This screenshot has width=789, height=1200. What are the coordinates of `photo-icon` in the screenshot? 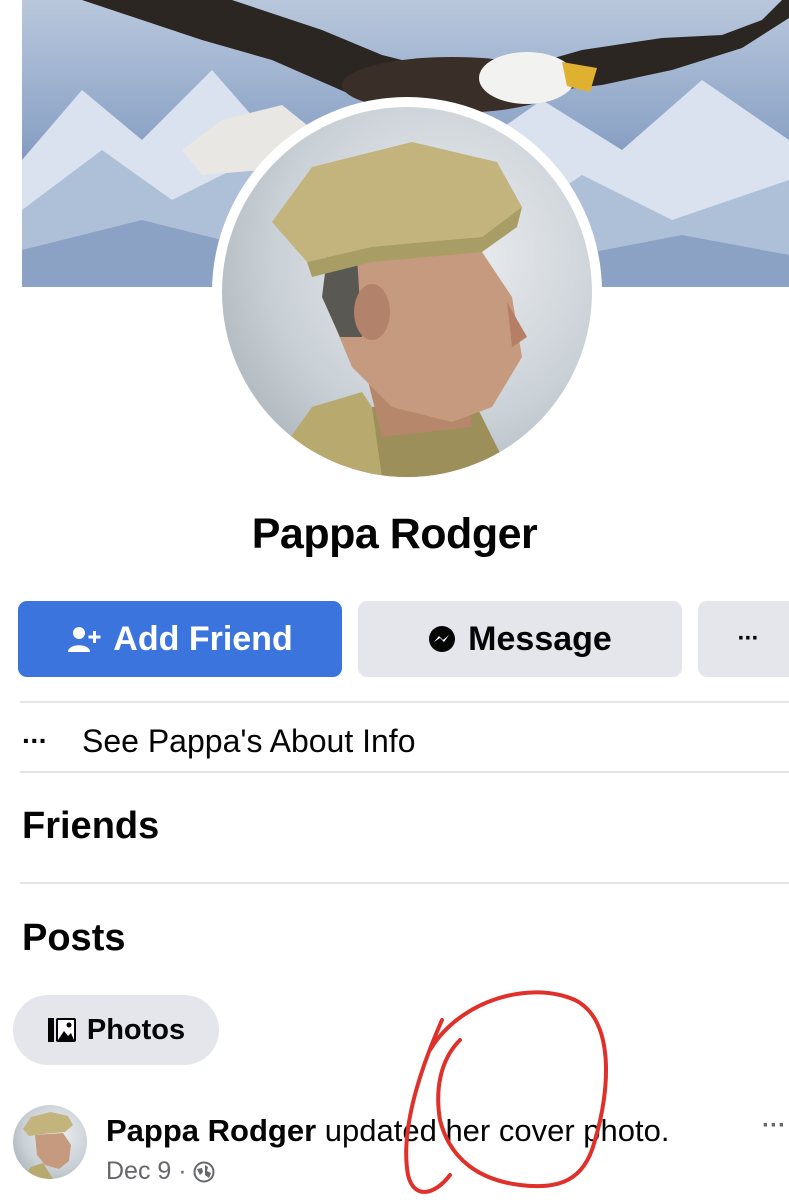 It's located at (62, 1030).